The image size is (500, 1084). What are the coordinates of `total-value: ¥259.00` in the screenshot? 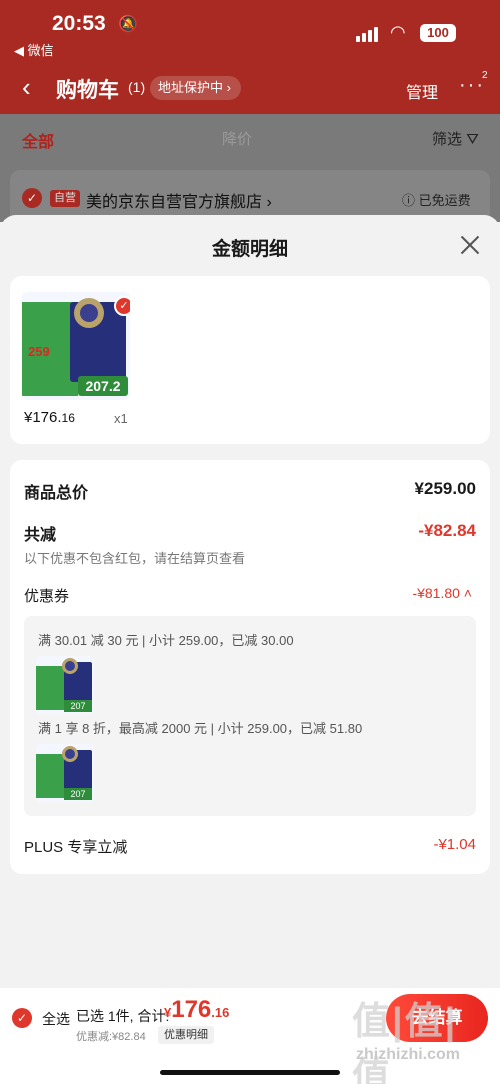 It's located at (445, 488).